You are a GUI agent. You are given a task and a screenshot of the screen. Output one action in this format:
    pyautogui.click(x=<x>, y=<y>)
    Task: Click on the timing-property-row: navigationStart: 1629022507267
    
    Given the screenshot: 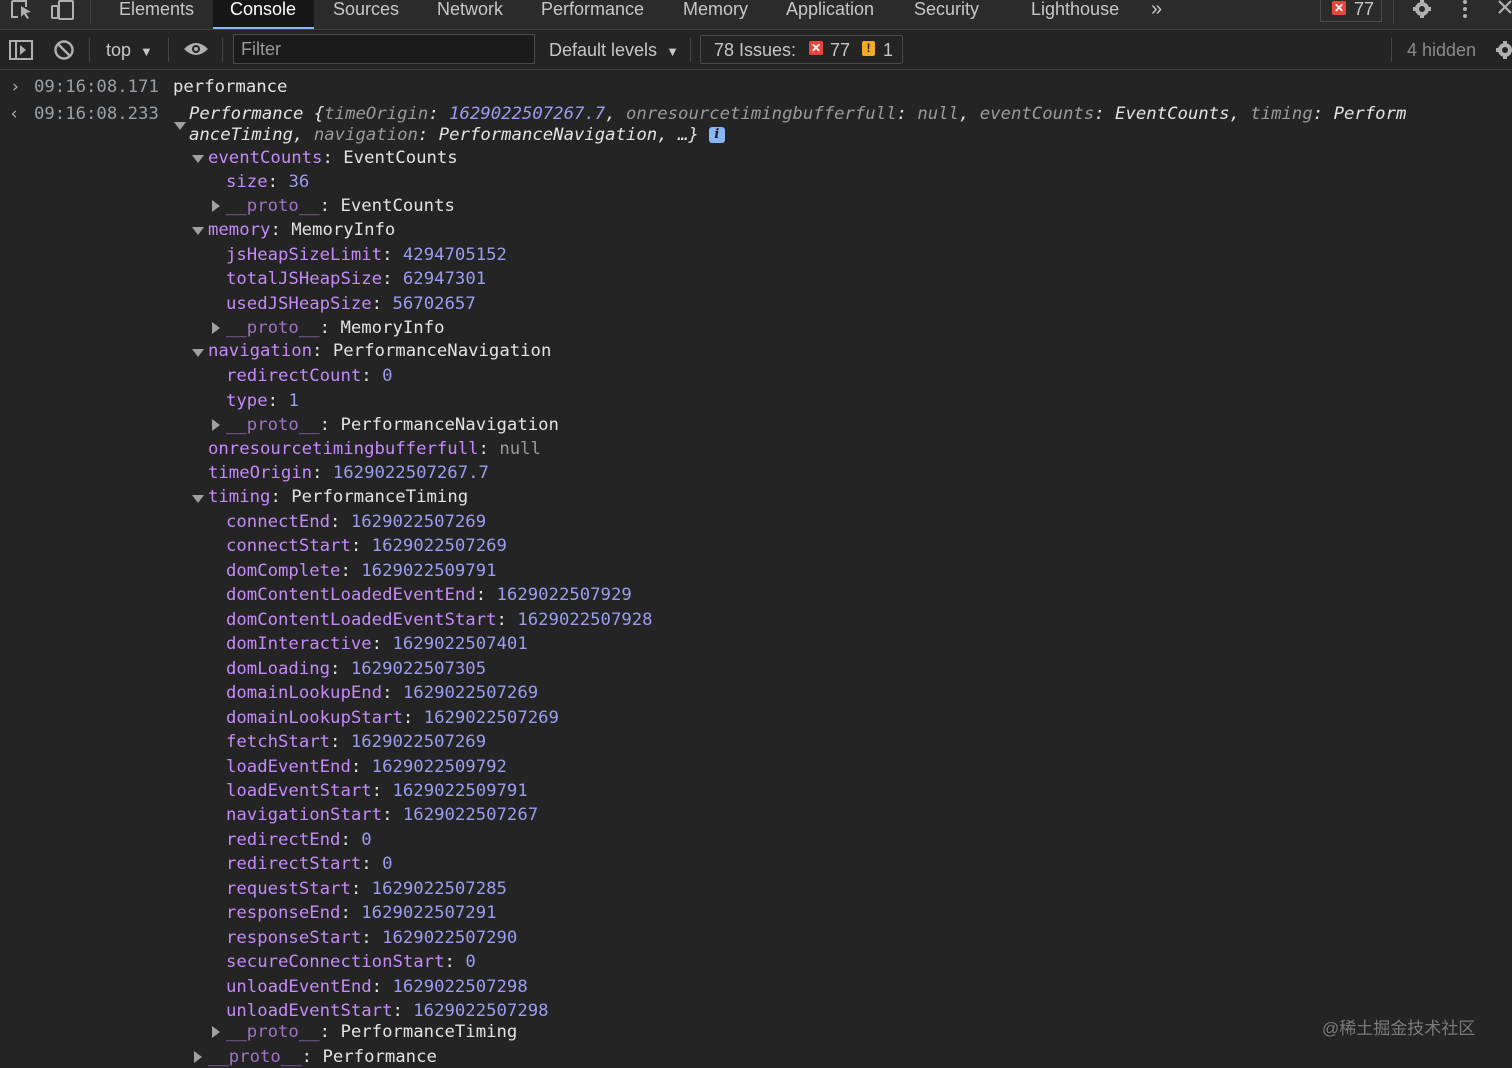 What is the action you would take?
    pyautogui.click(x=382, y=815)
    